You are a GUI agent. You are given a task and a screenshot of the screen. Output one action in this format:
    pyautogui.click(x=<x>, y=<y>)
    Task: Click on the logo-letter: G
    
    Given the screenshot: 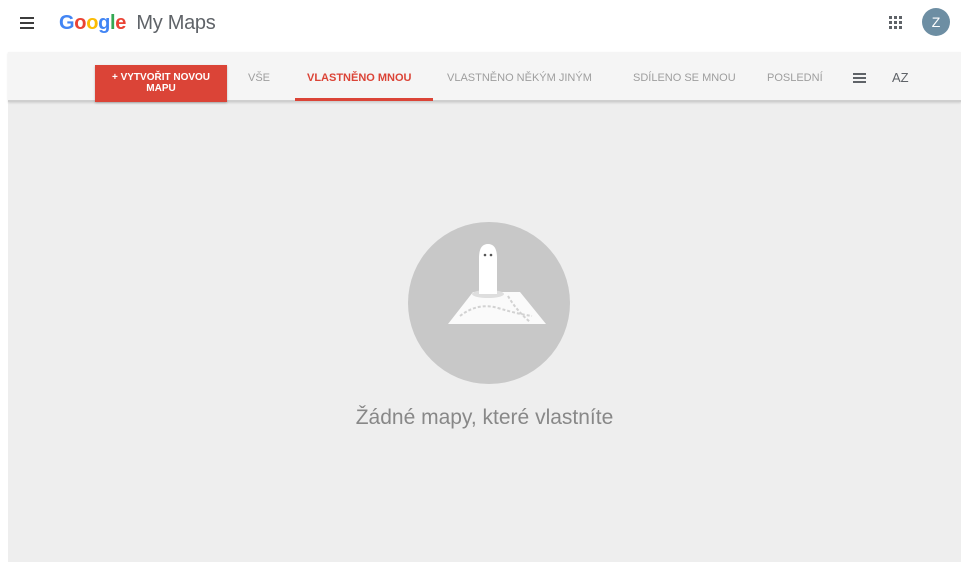 What is the action you would take?
    pyautogui.click(x=67, y=23)
    